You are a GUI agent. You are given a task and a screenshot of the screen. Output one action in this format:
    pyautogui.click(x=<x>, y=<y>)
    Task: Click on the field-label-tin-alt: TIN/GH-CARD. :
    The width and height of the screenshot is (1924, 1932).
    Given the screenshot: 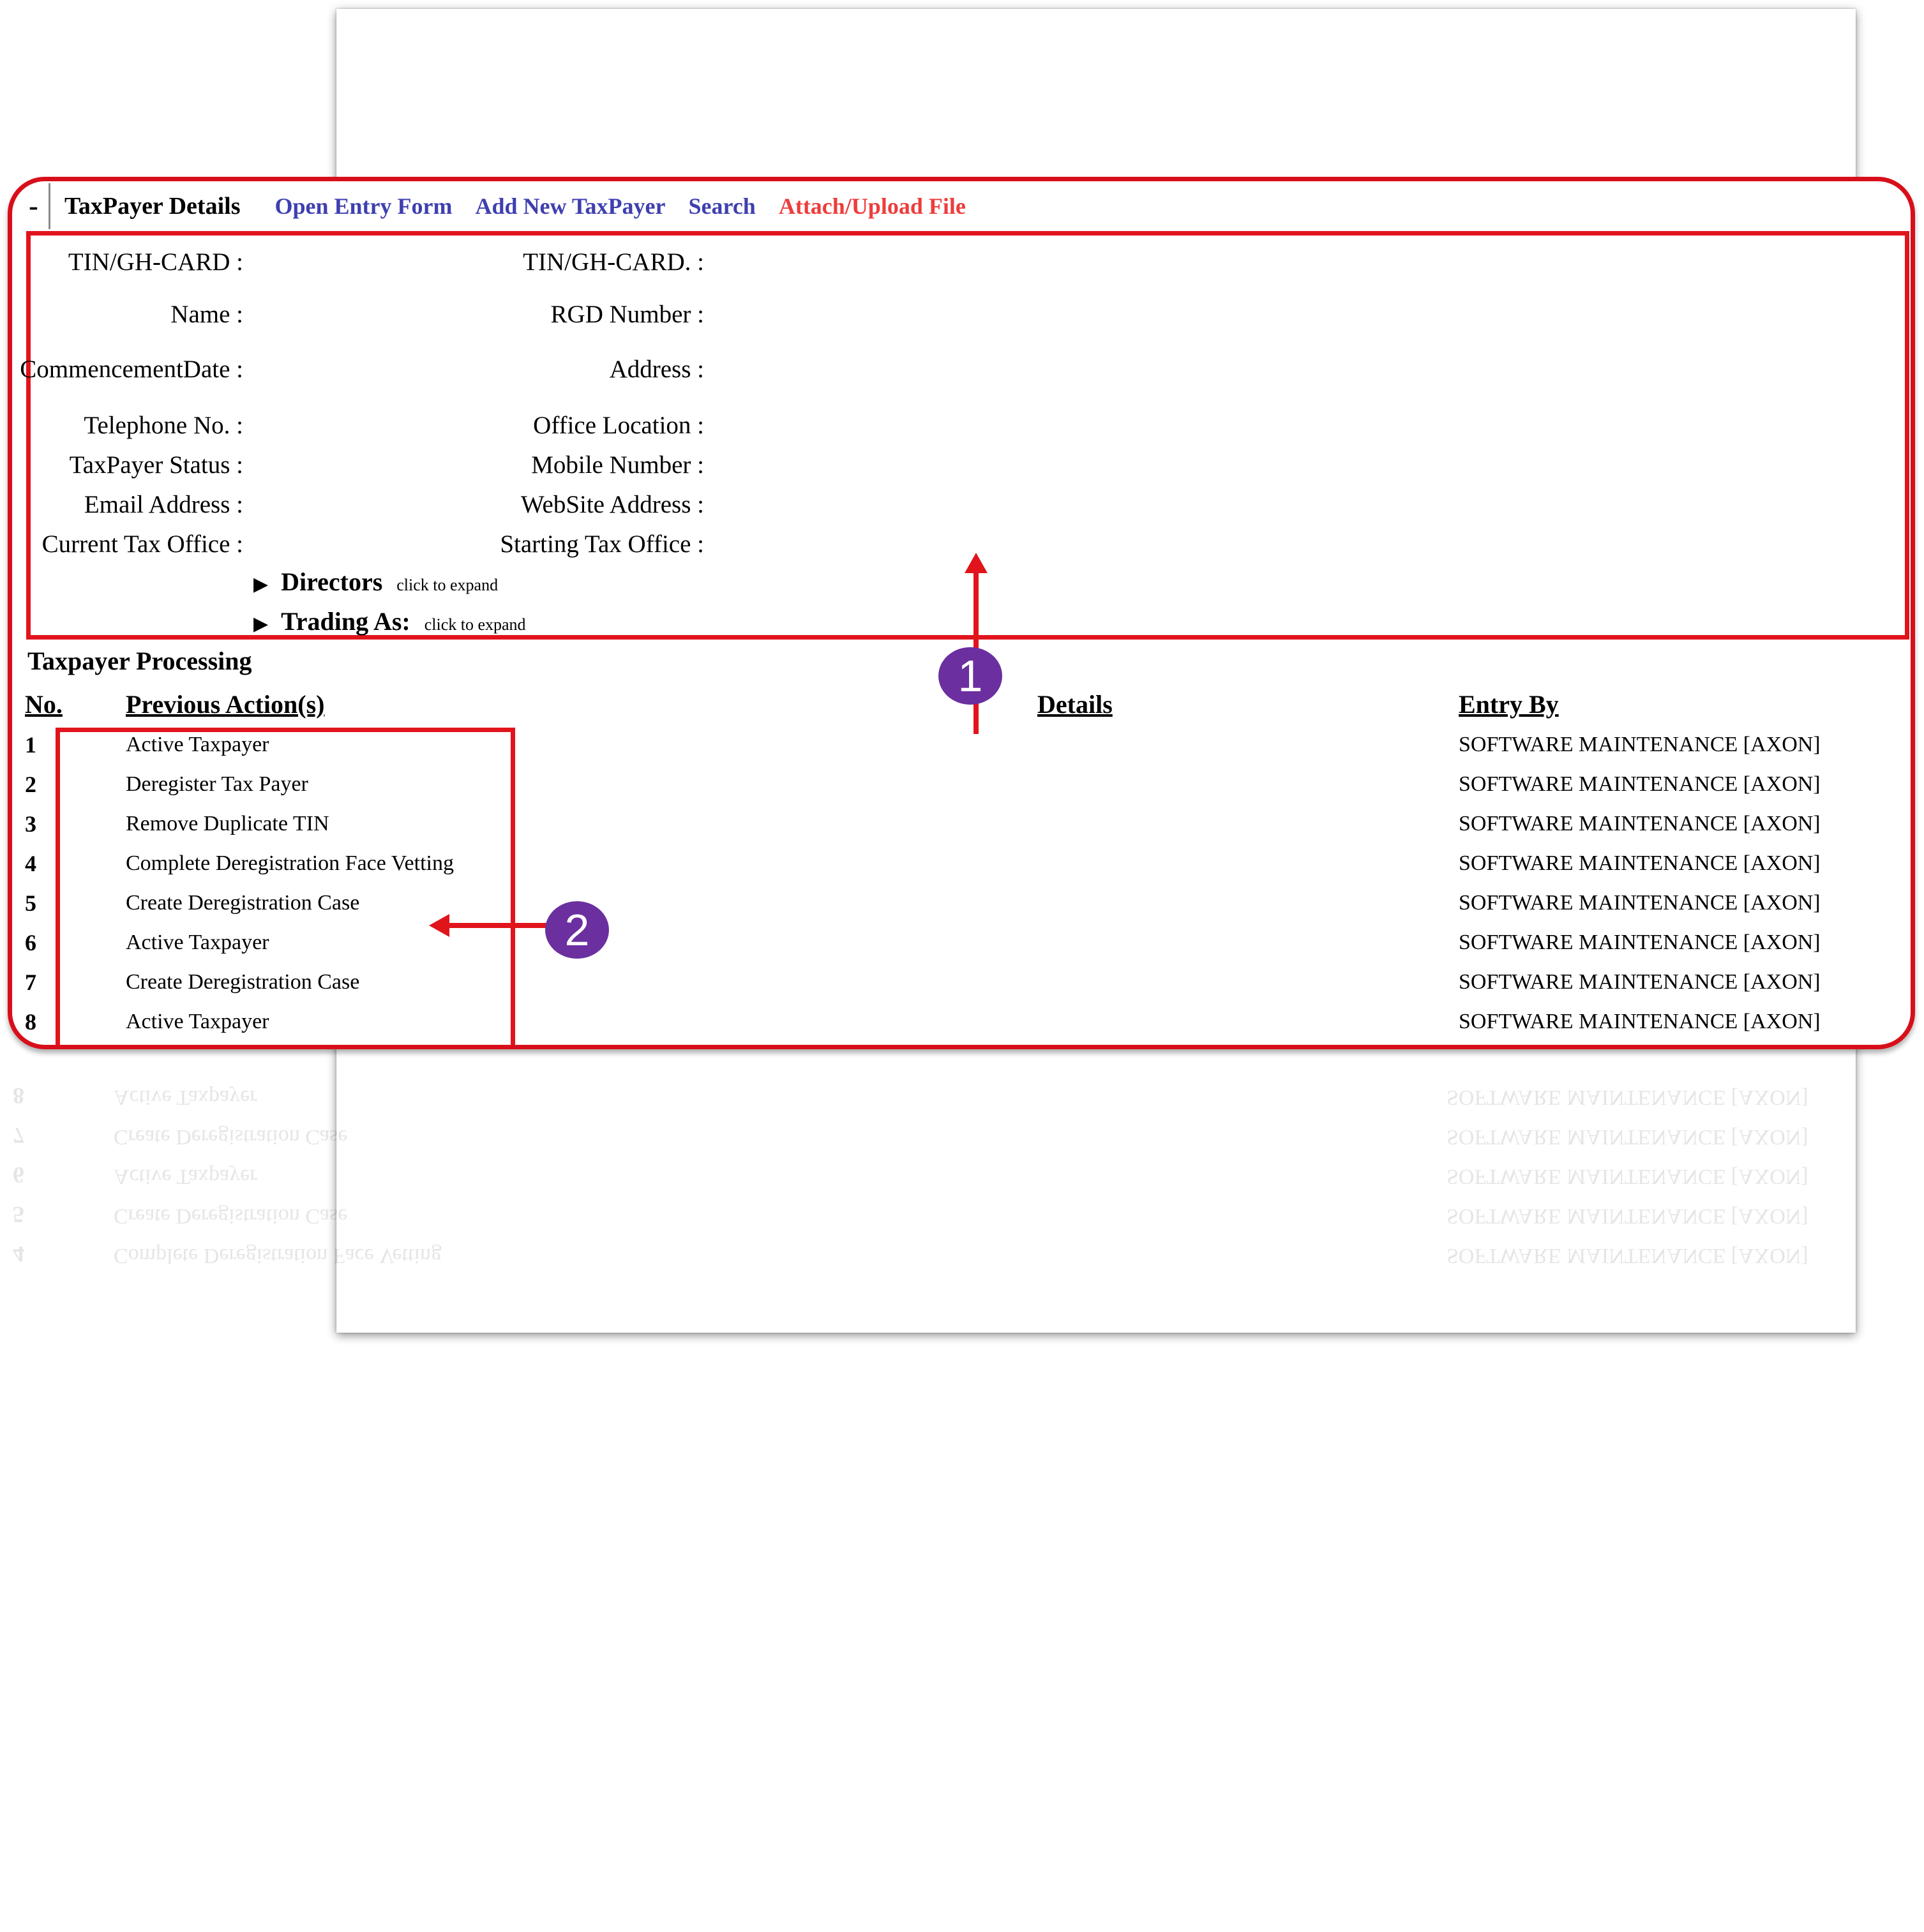 What is the action you would take?
    pyautogui.click(x=613, y=262)
    